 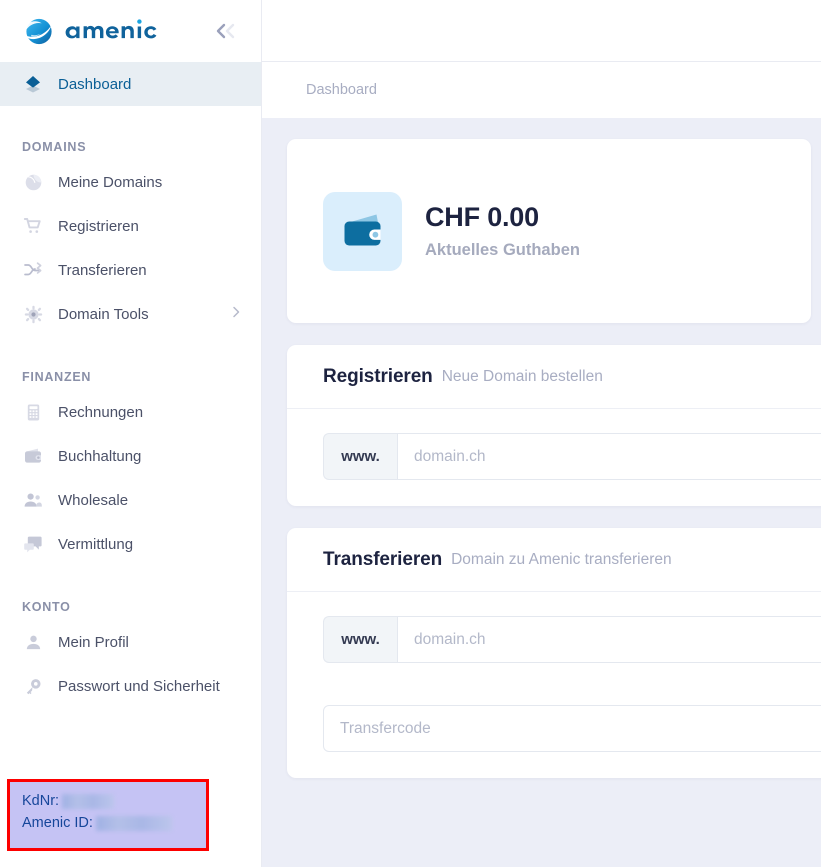 I want to click on sidebar-section-finanzen: FINANZEN, so click(x=57, y=377).